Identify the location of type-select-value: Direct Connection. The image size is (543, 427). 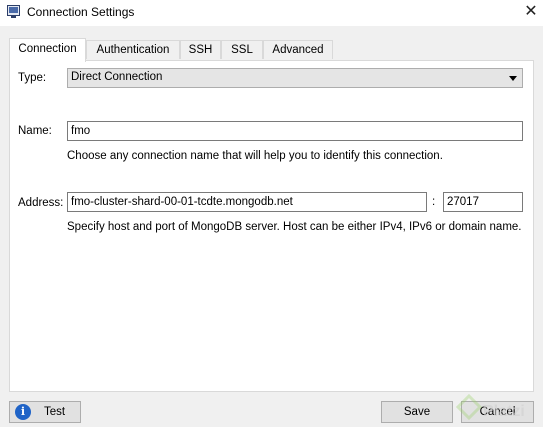
(117, 77).